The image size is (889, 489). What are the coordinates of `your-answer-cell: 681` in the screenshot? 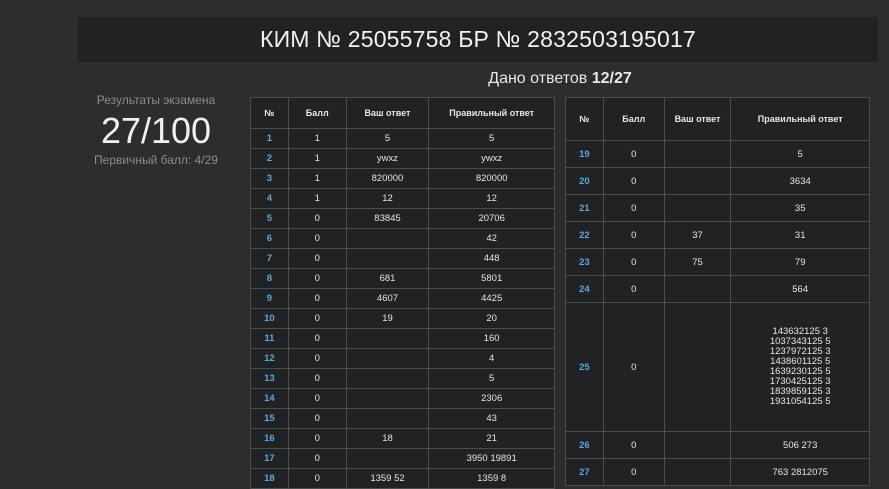 It's located at (387, 278).